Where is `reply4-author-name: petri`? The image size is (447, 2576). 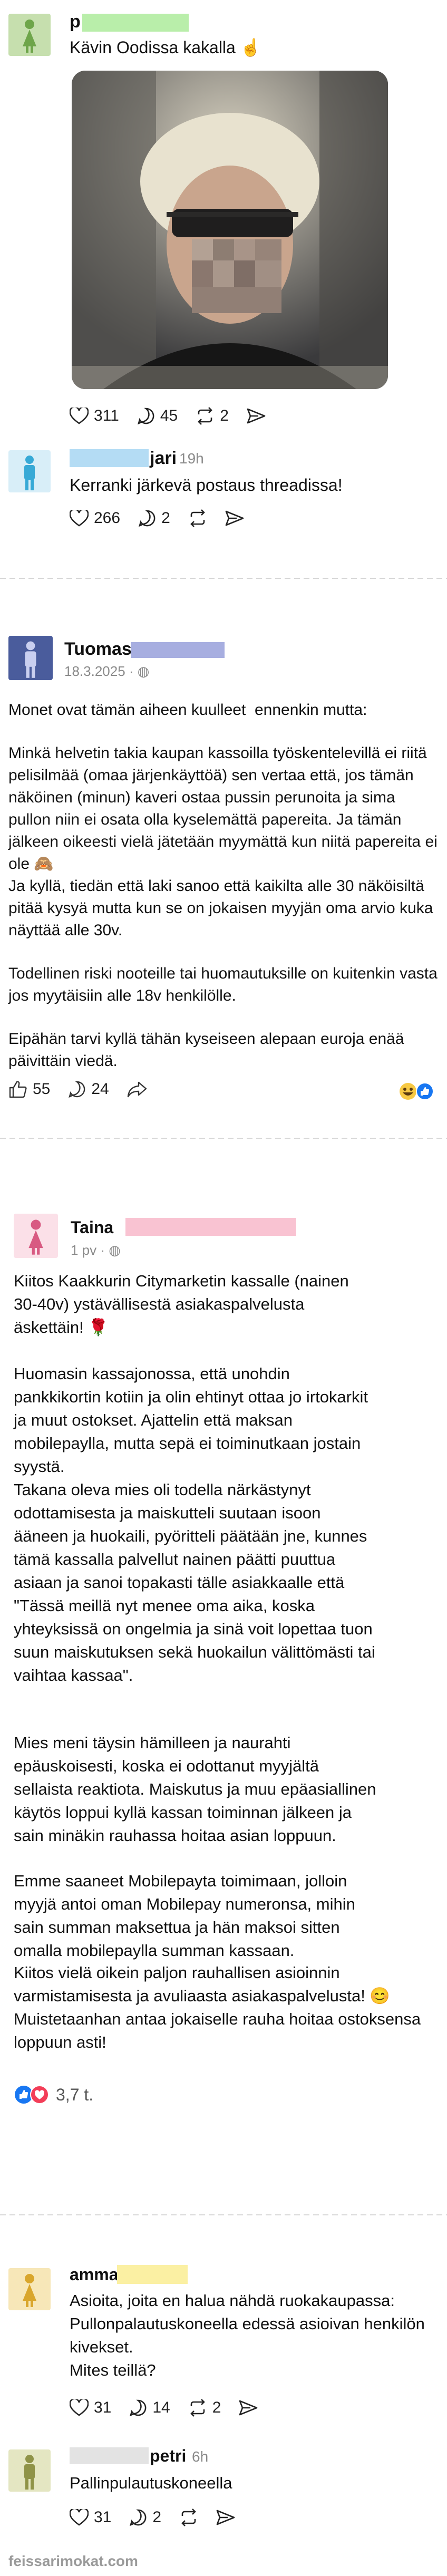 reply4-author-name: petri is located at coordinates (168, 2456).